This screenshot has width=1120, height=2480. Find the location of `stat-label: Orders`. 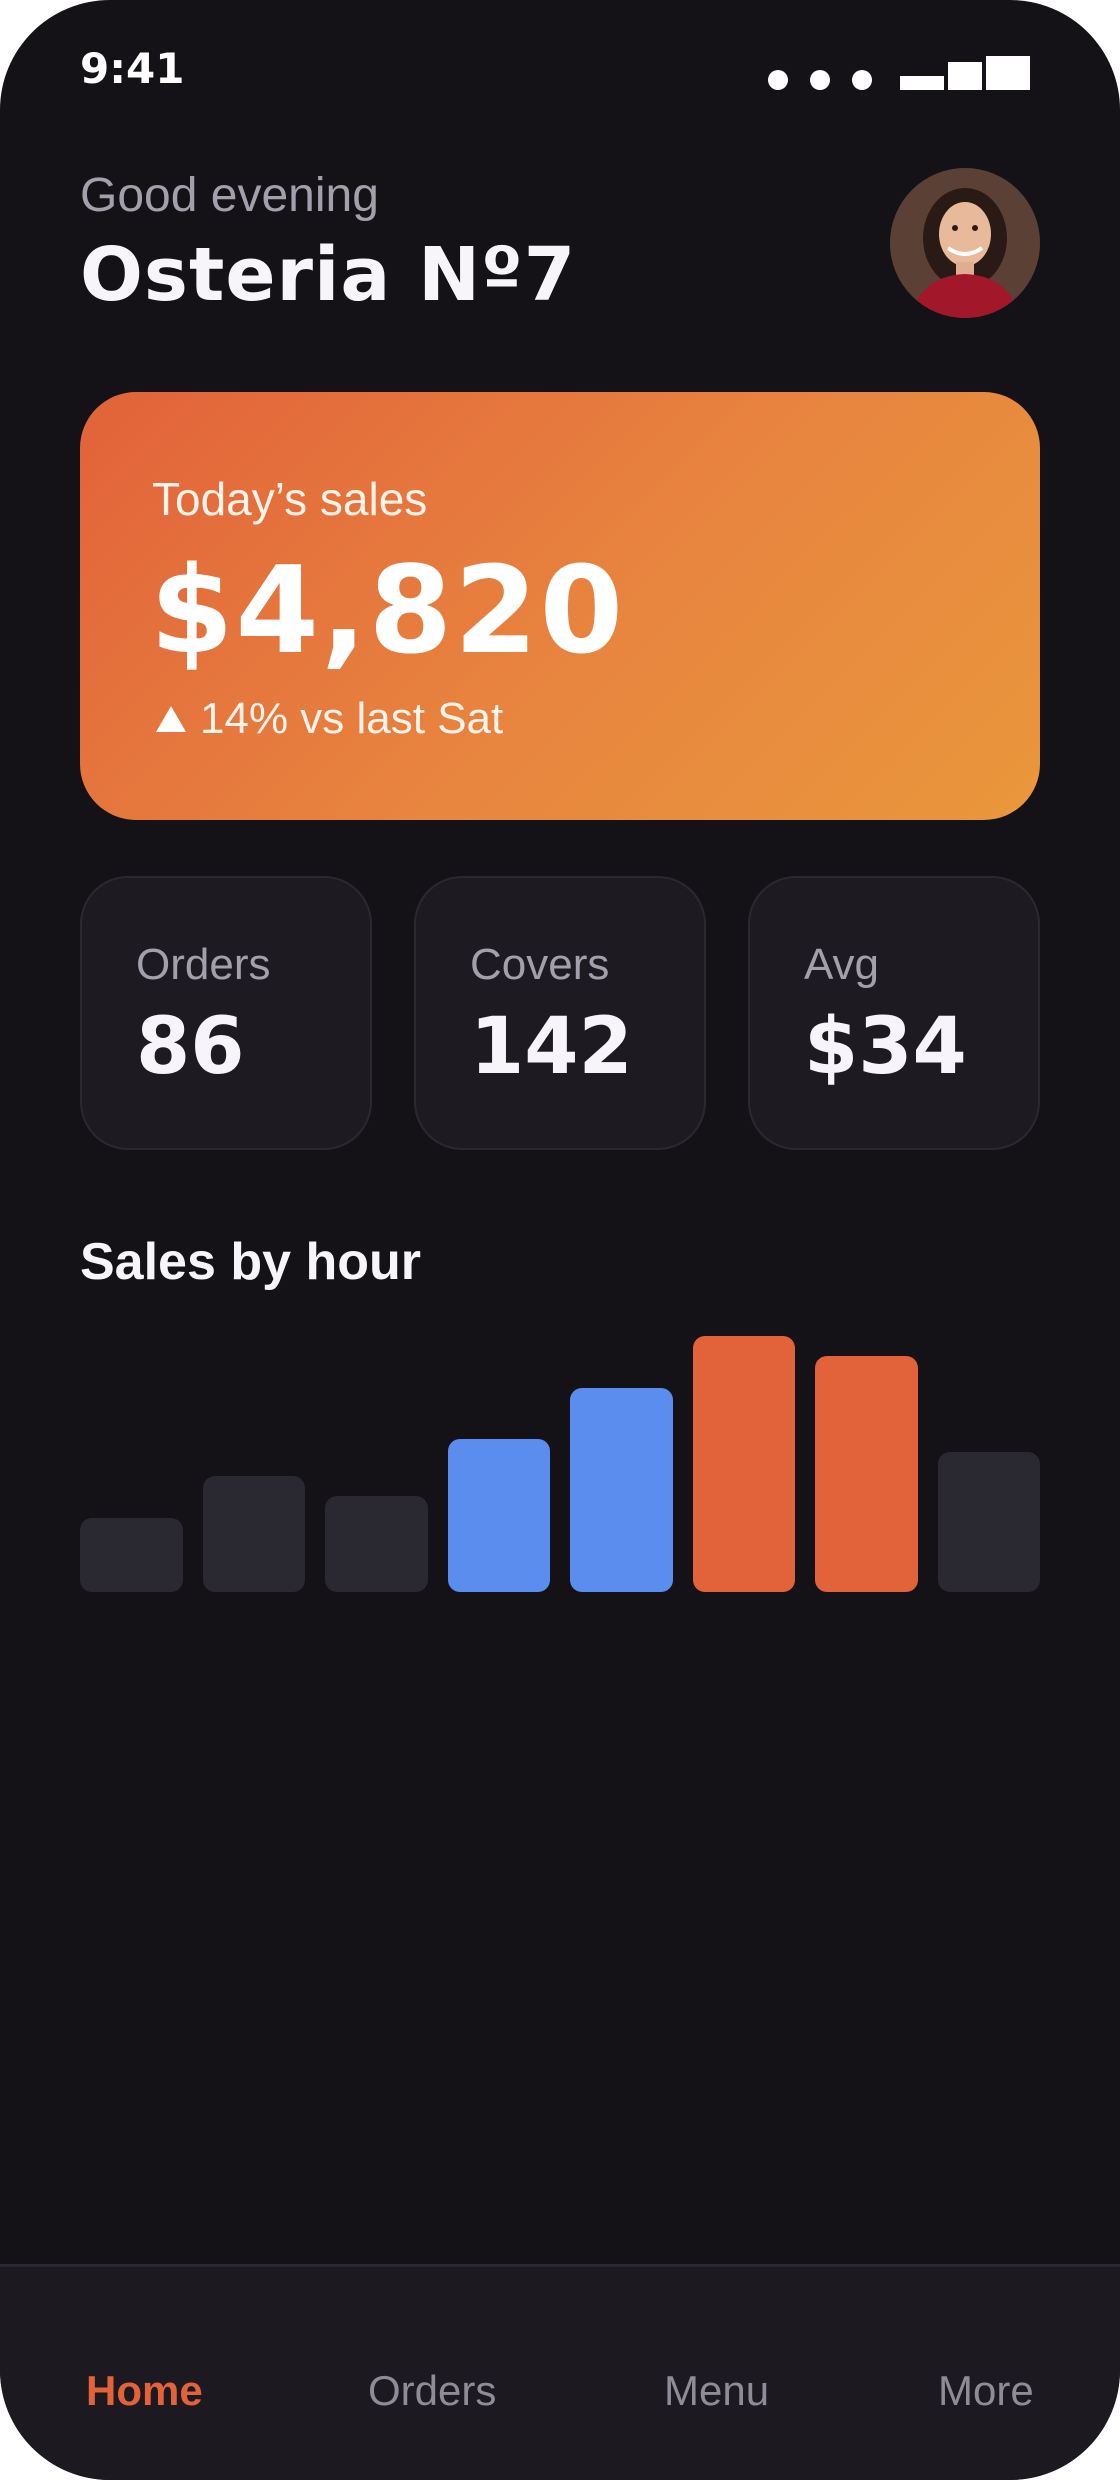

stat-label: Orders is located at coordinates (203, 964).